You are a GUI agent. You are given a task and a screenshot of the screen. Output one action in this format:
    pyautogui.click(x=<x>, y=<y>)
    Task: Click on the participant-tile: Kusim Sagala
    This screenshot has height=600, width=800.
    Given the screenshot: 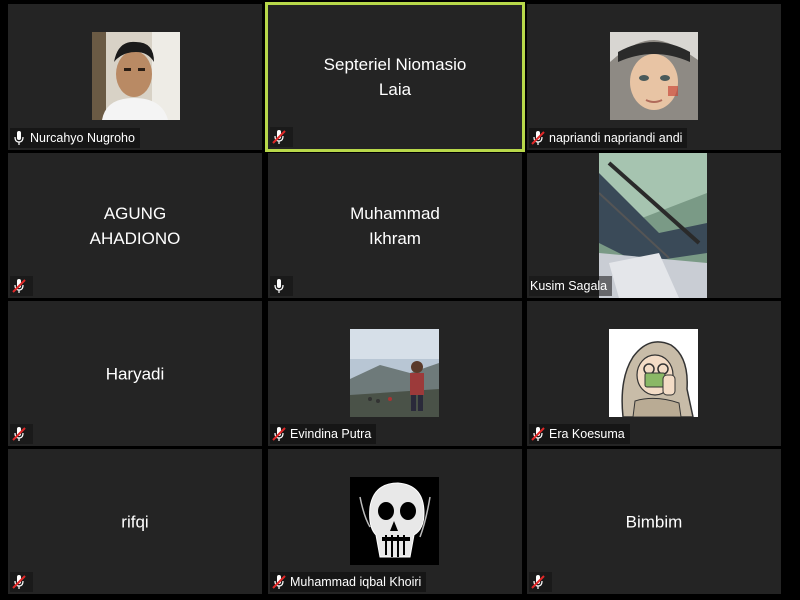 What is the action you would take?
    pyautogui.click(x=654, y=225)
    